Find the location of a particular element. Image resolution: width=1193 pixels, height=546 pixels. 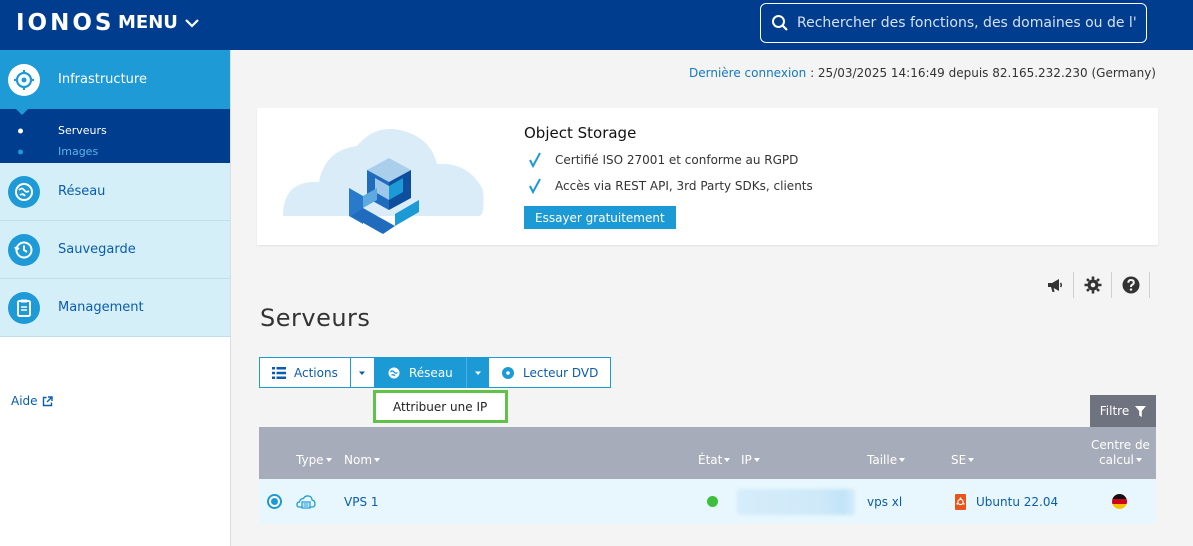

sidebar-item-label: Sauvegarde is located at coordinates (97, 249).